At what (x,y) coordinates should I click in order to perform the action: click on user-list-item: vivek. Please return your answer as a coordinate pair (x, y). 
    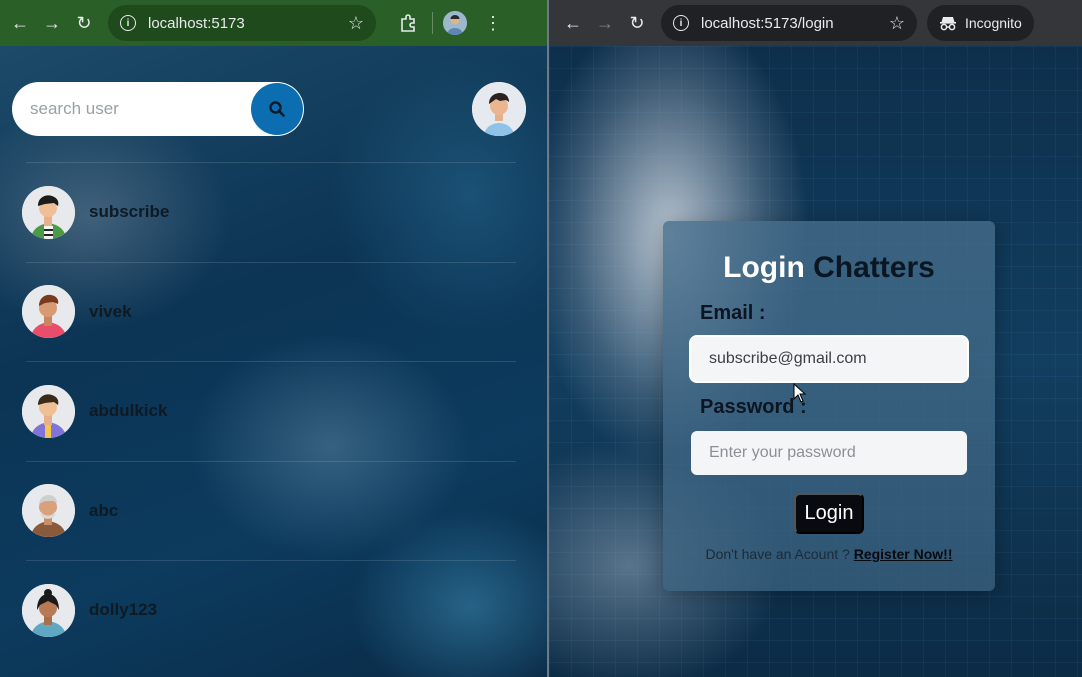
    Looking at the image, I should click on (269, 311).